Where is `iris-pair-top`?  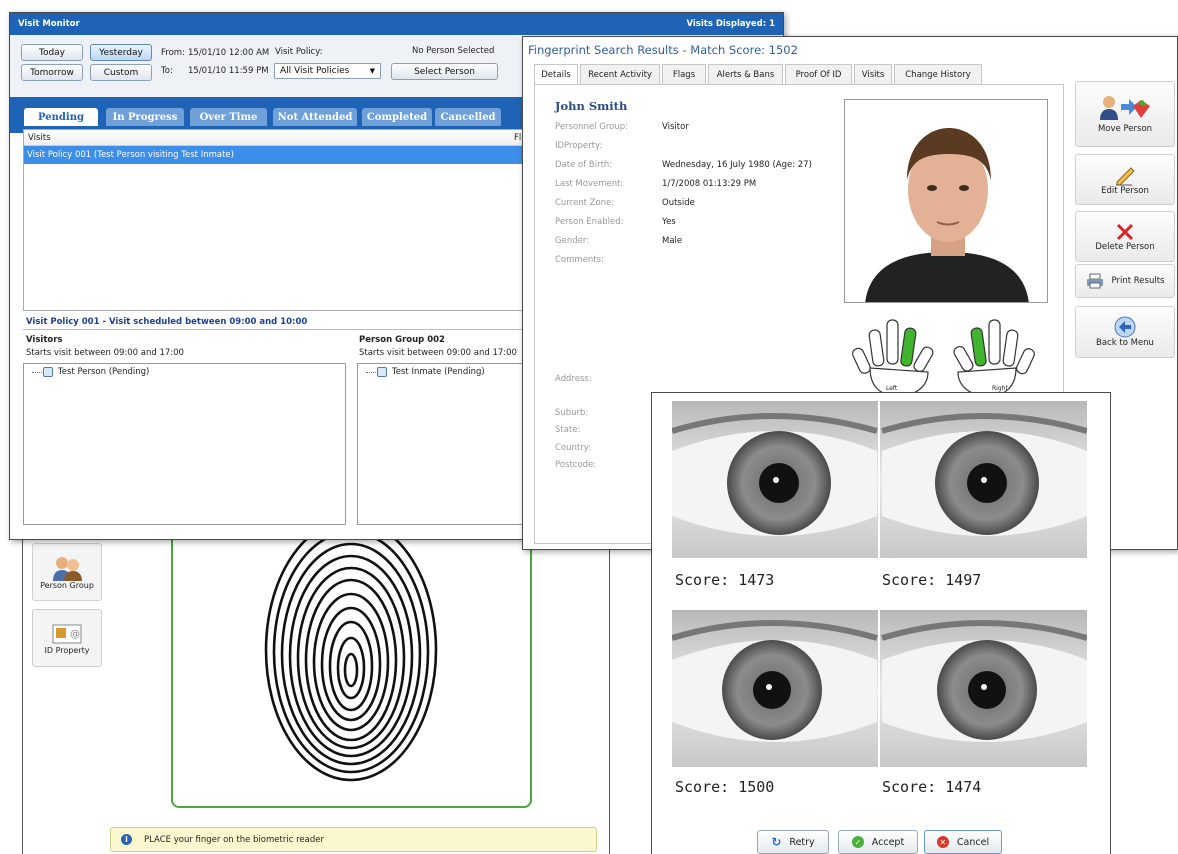 iris-pair-top is located at coordinates (879, 479).